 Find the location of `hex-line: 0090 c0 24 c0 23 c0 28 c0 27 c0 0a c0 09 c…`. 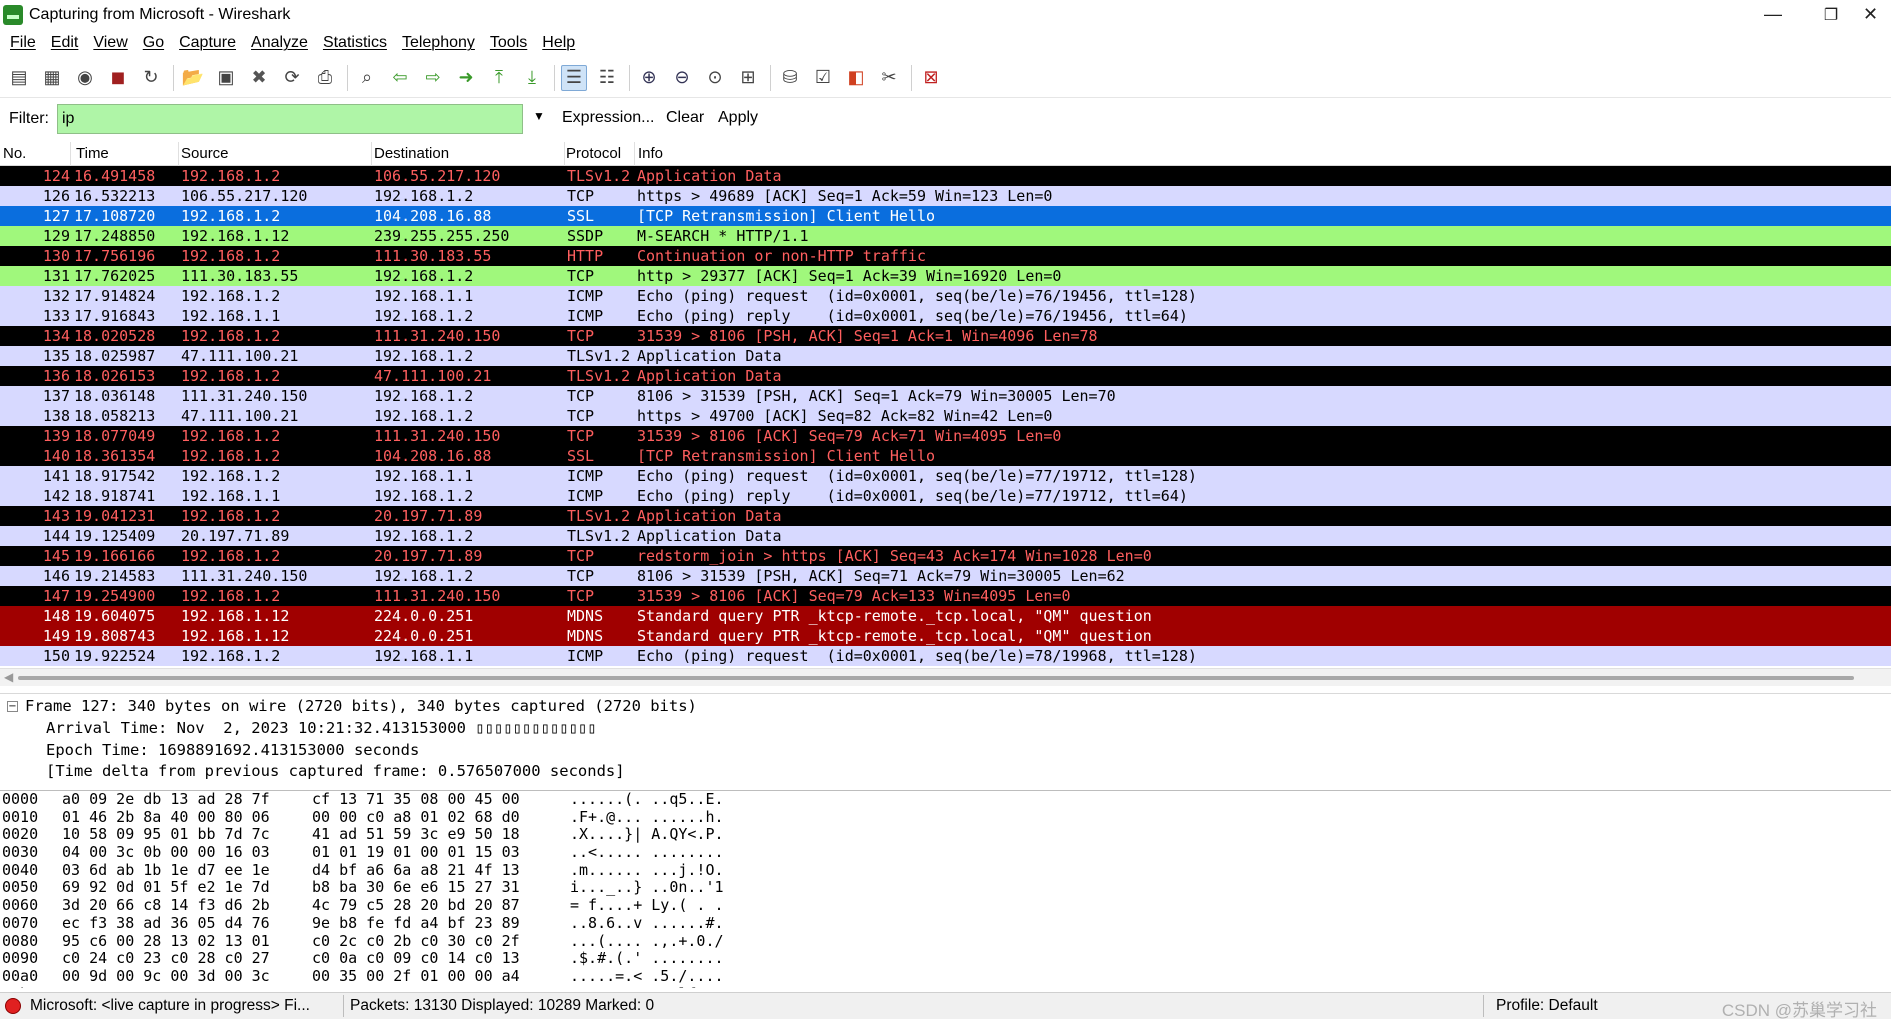

hex-line: 0090 c0 24 c0 23 c0 28 c0 27 c0 0a c0 09 c… is located at coordinates (945, 958).